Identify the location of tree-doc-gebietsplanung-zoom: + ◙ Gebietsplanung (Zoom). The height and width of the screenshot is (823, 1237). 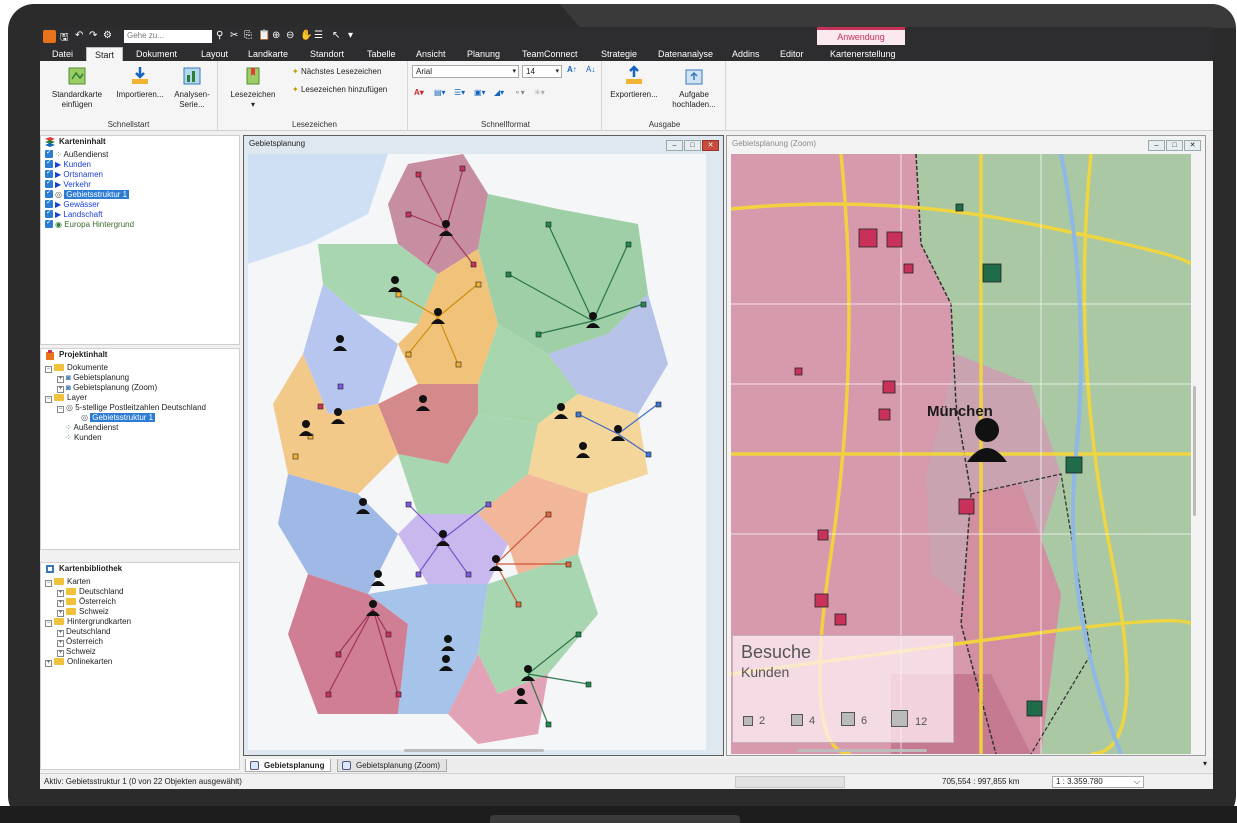
(107, 388).